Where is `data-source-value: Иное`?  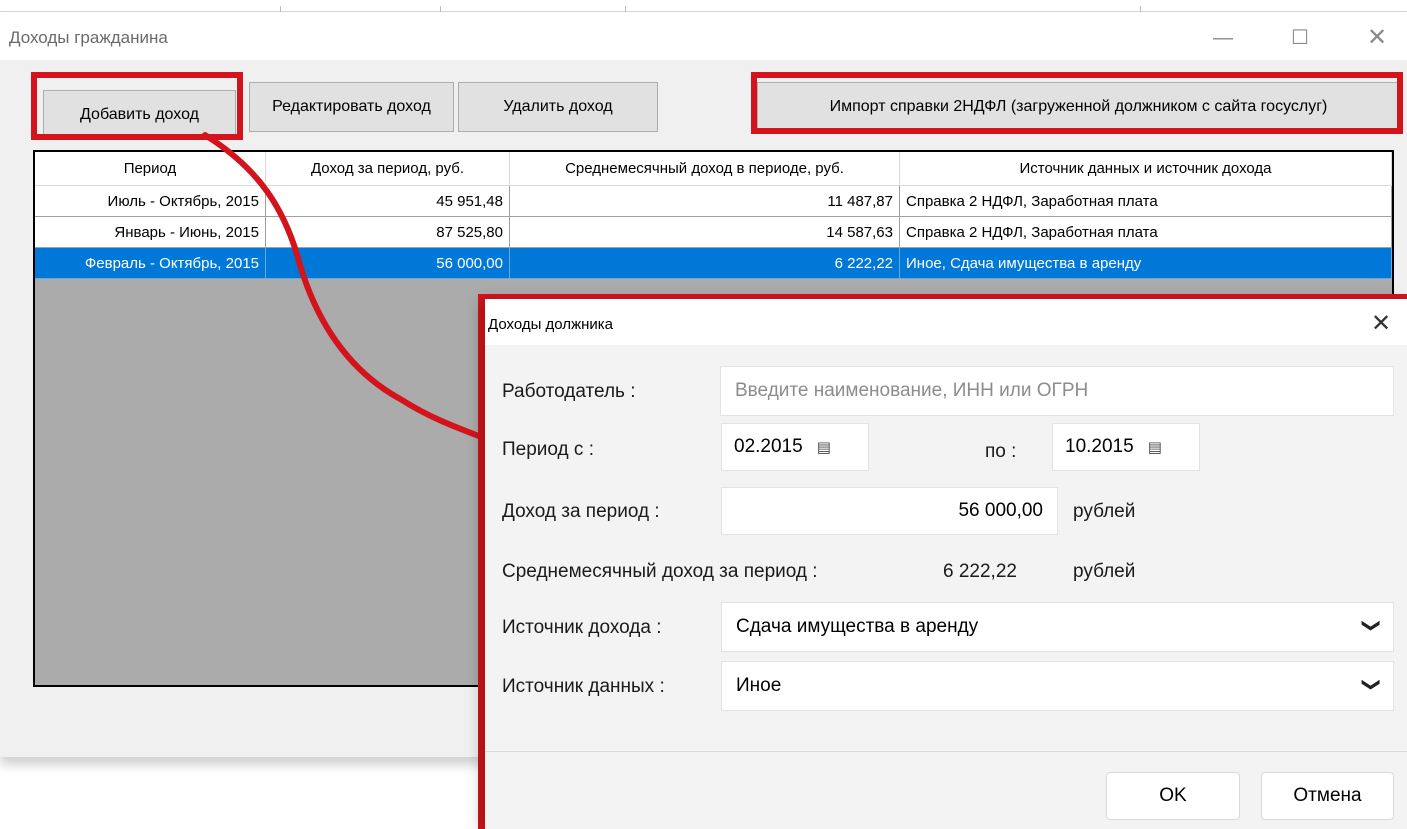
data-source-value: Иное is located at coordinates (759, 685).